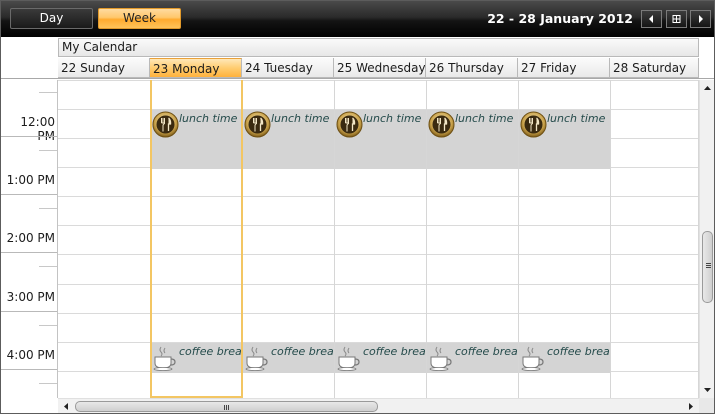  I want to click on time-label: 3:00 PM, so click(30, 297).